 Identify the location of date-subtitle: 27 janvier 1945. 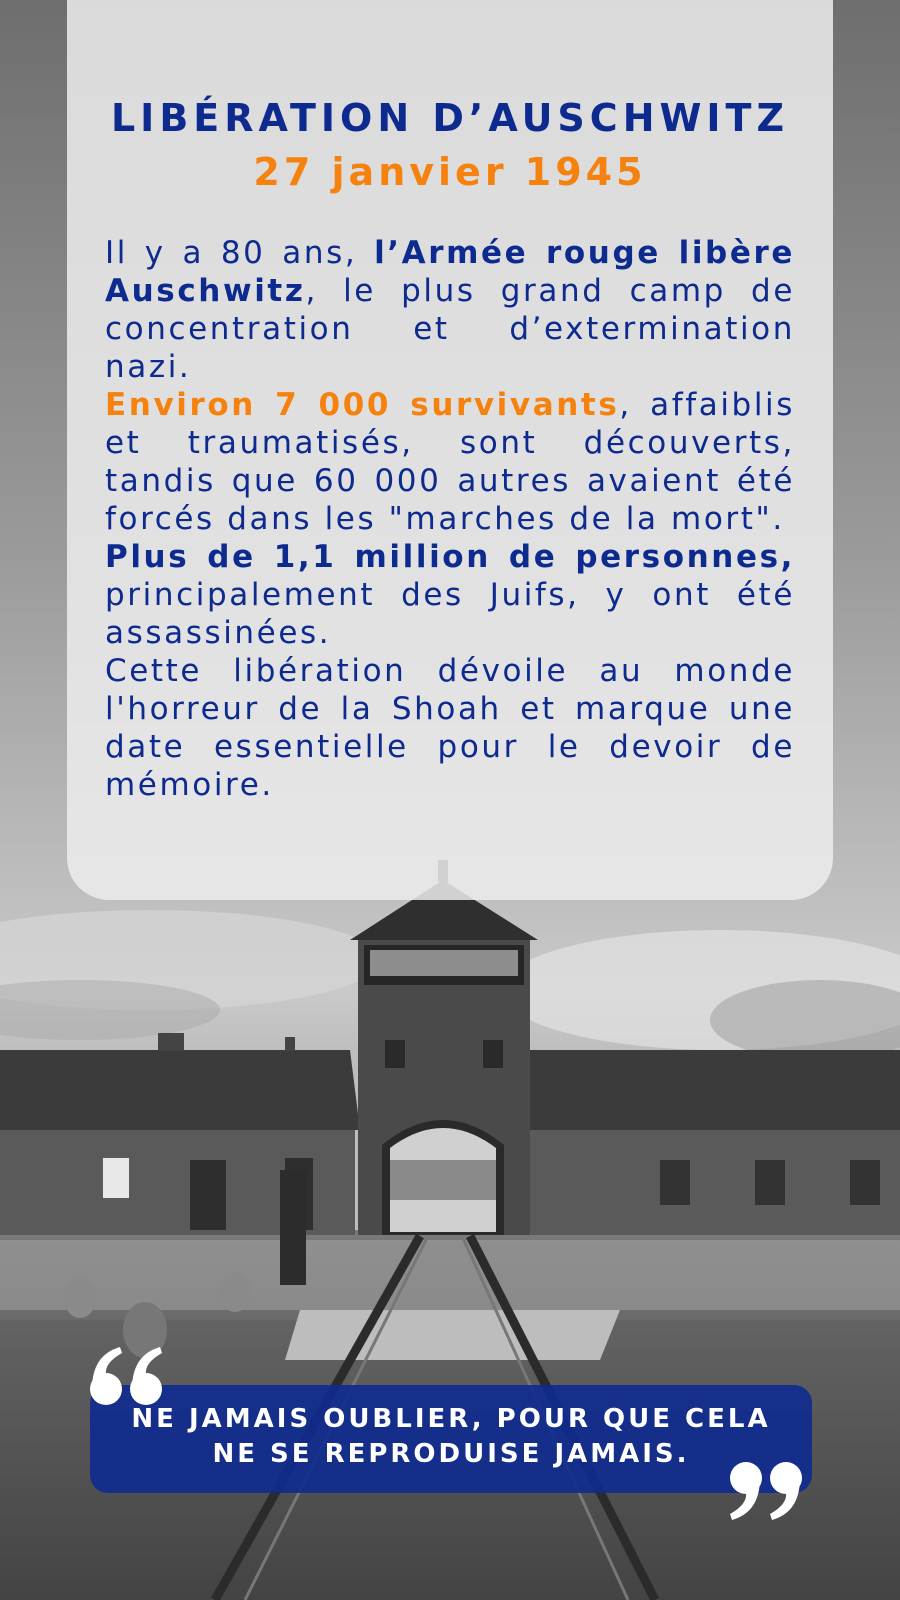
(450, 172).